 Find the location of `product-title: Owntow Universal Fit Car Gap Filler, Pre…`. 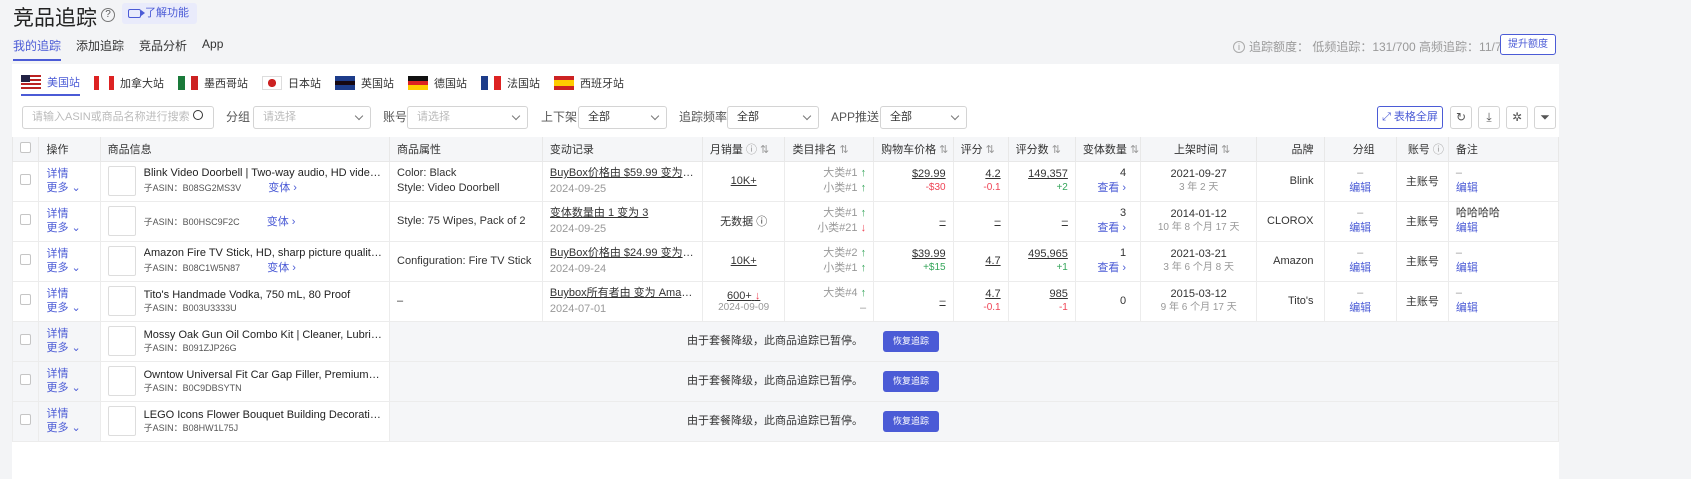

product-title: Owntow Universal Fit Car Gap Filler, Pre… is located at coordinates (263, 375).